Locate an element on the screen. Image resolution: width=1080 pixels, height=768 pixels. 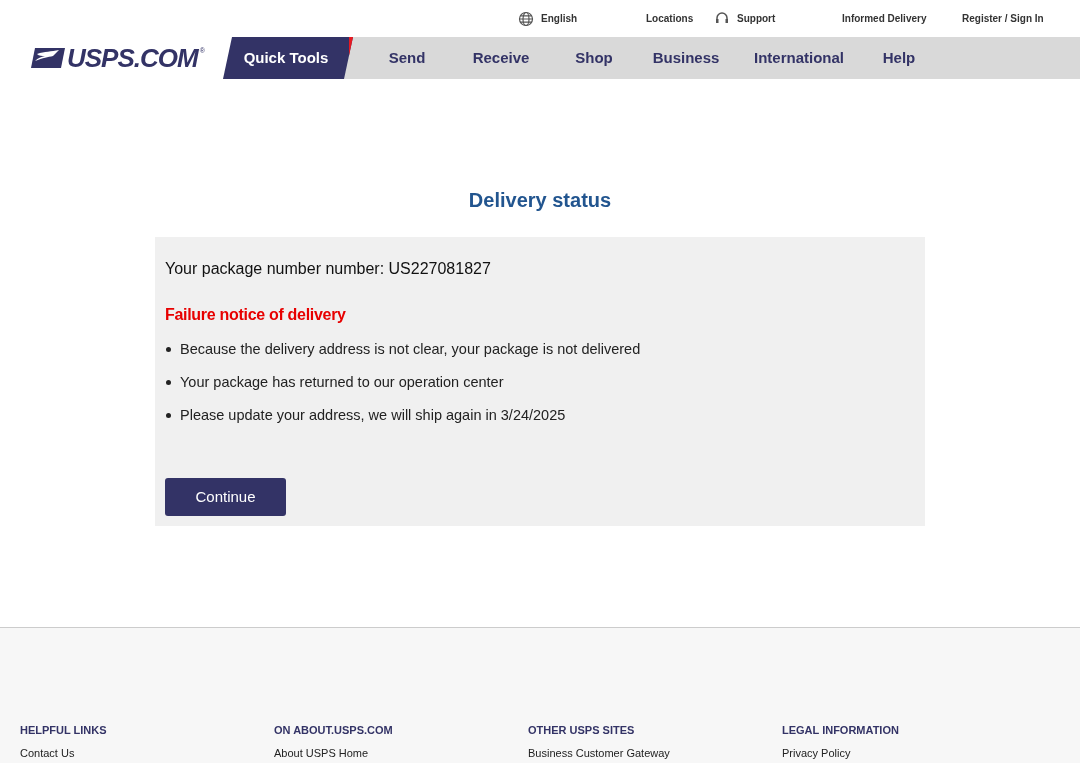
package-number-text: Your package number number: US227081827 is located at coordinates (328, 269).